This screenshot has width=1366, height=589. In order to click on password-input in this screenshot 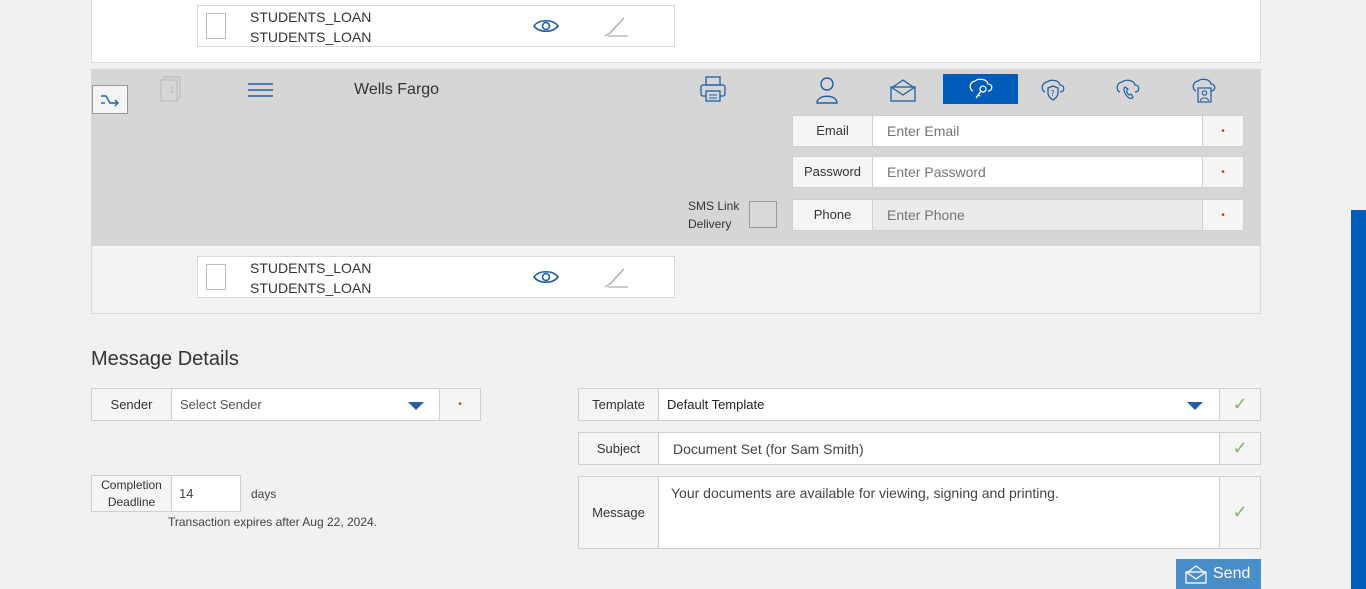, I will do `click(1043, 172)`.